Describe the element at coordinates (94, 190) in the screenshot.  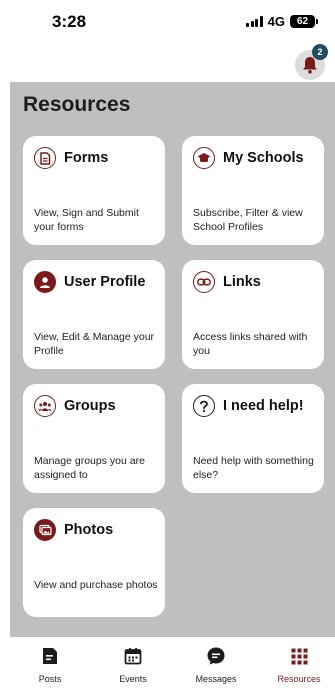
I see `forms-card: Forms View, Sign and Submit your forms` at that location.